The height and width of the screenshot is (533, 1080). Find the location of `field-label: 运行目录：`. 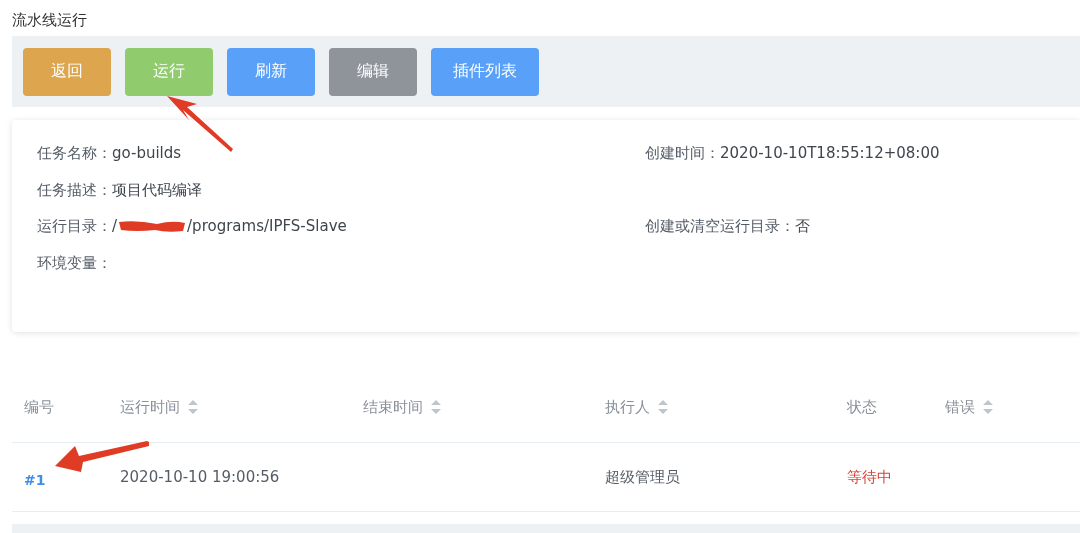

field-label: 运行目录： is located at coordinates (74, 226).